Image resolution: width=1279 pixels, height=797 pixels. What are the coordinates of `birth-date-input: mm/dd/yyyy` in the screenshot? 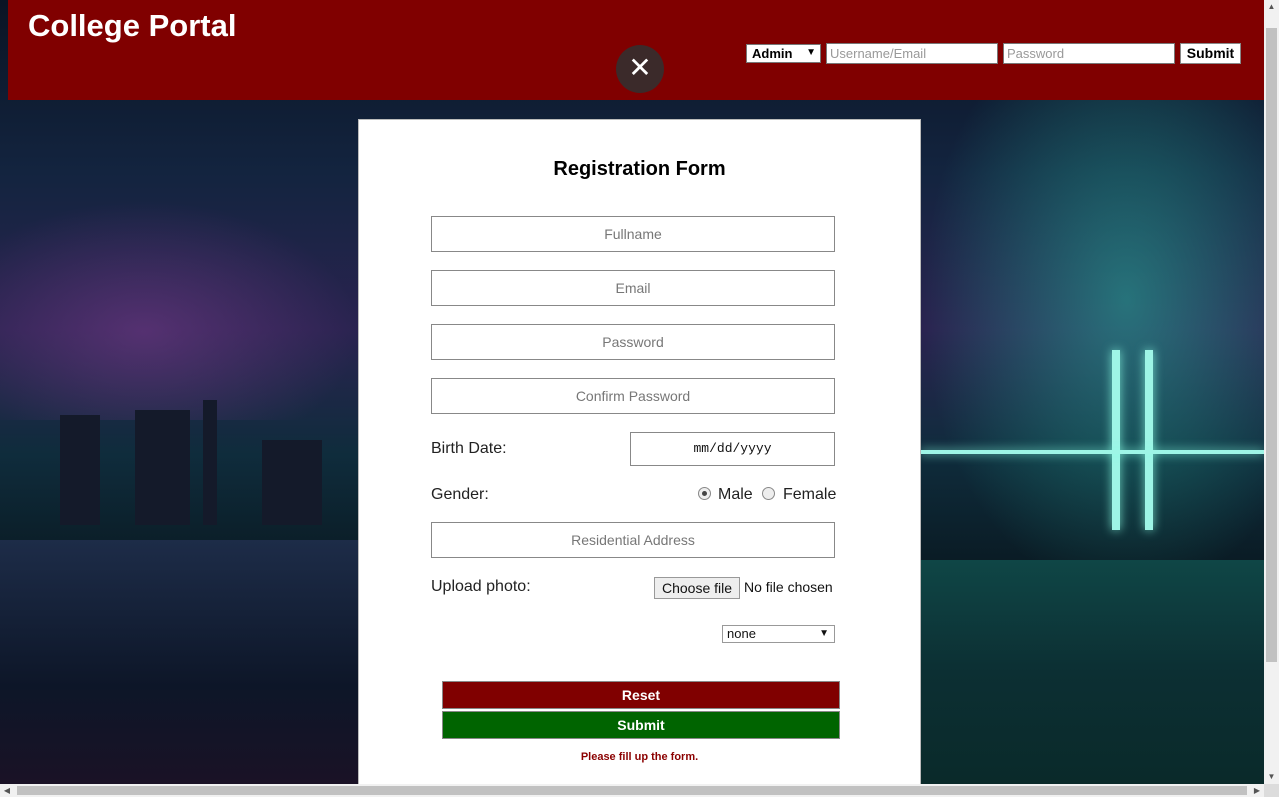 It's located at (732, 449).